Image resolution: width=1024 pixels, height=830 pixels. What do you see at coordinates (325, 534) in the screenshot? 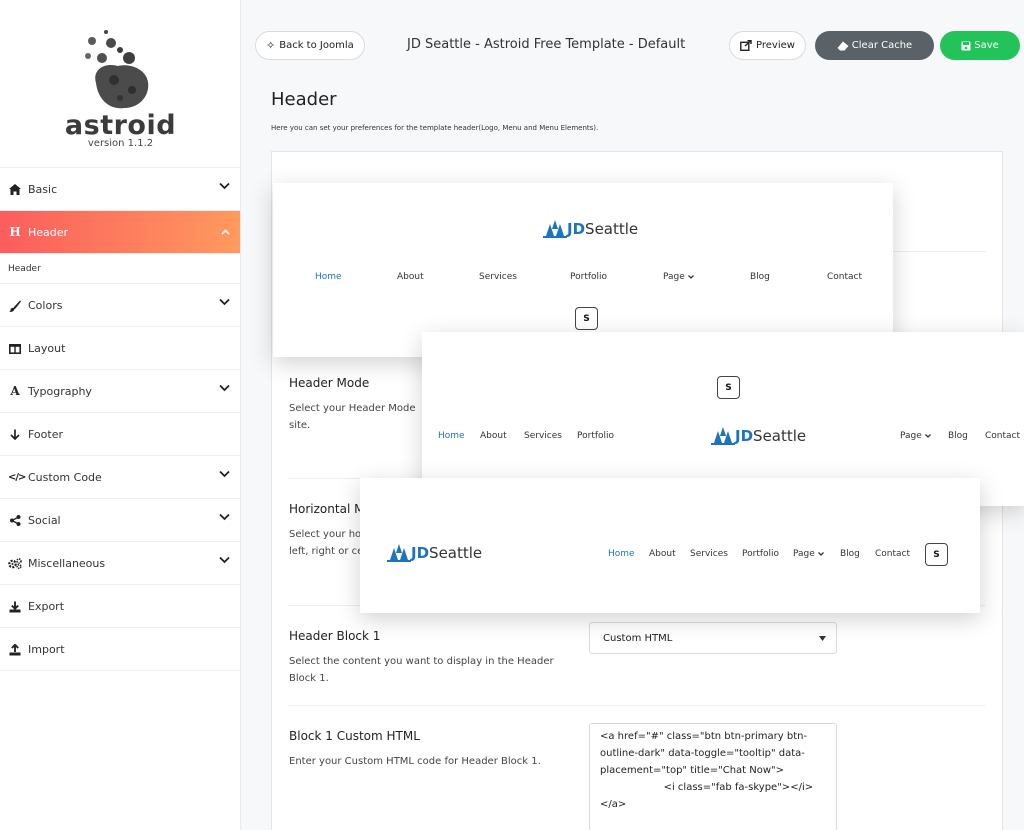
I see `horizontal-menu-help: Select your ho` at bounding box center [325, 534].